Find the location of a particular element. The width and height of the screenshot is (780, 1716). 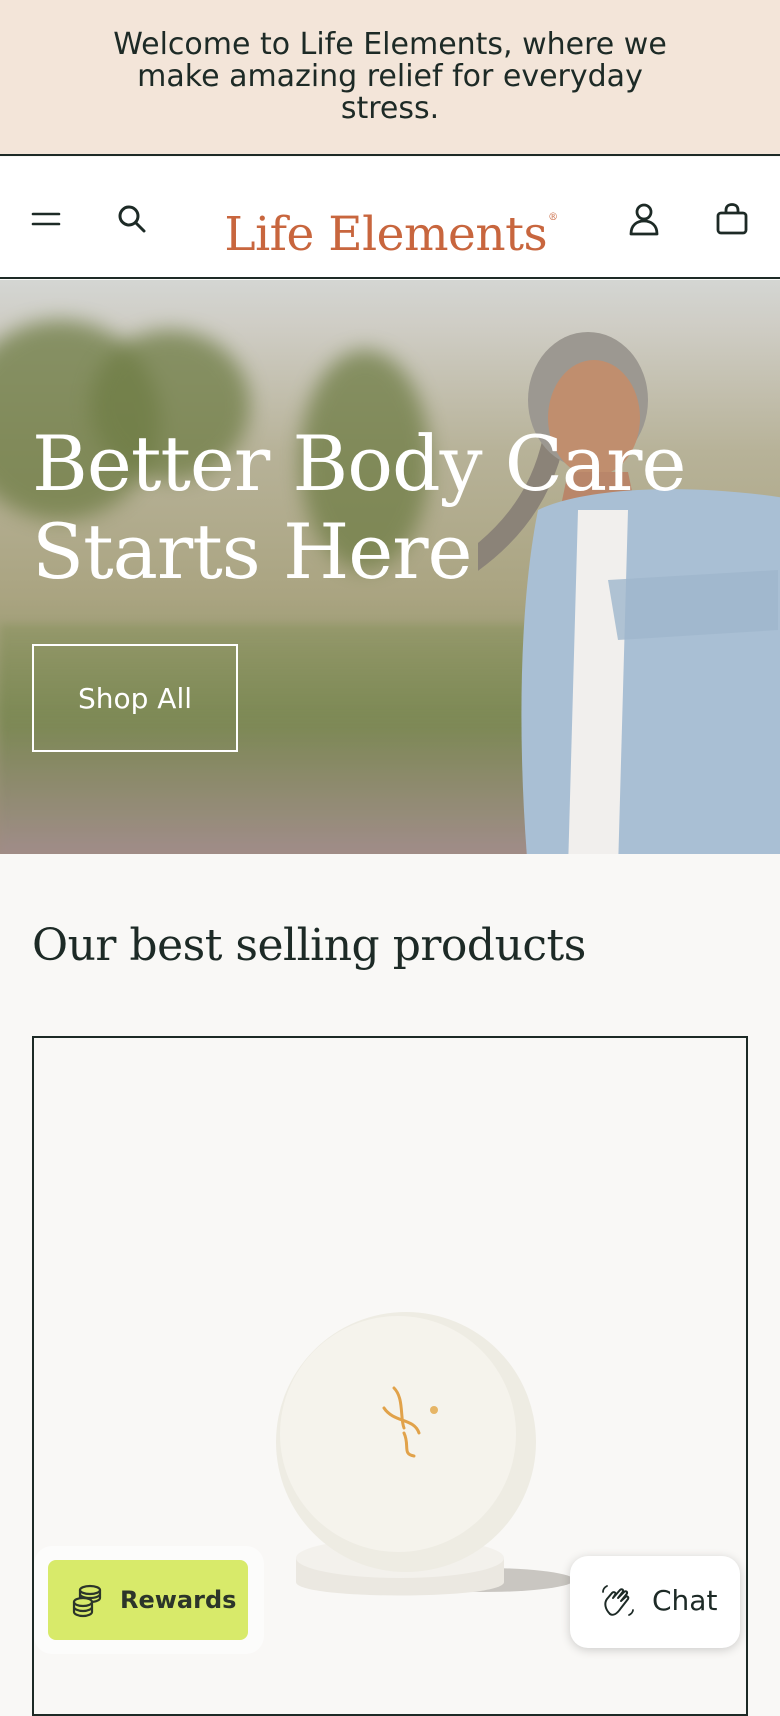

cart-button is located at coordinates (732, 219).